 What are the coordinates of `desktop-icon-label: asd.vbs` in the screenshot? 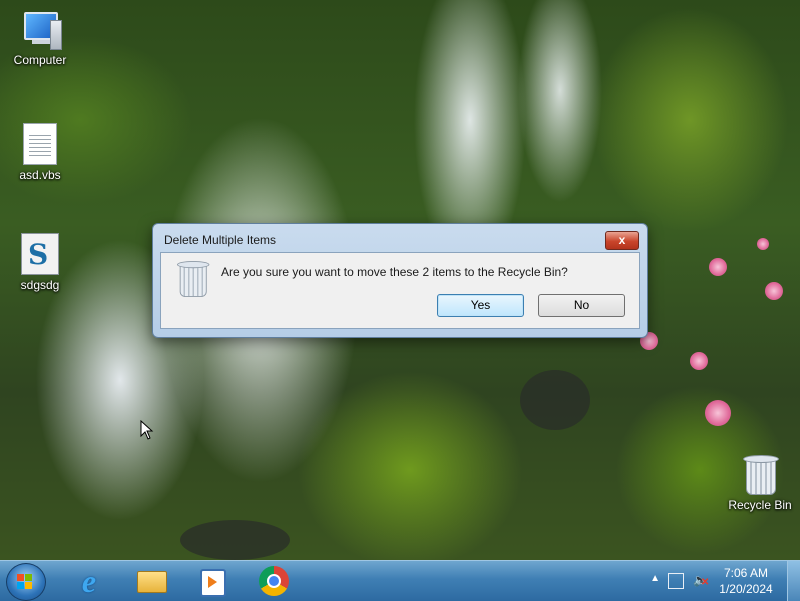 It's located at (40, 175).